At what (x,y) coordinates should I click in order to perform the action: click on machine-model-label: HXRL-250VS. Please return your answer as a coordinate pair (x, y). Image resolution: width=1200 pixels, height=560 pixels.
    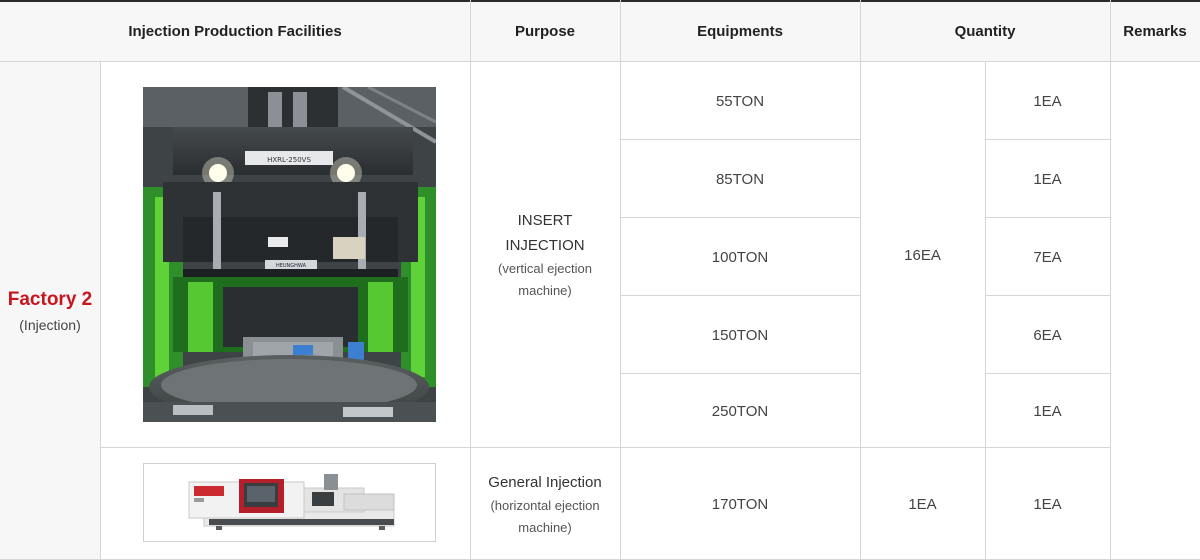
    Looking at the image, I should click on (289, 160).